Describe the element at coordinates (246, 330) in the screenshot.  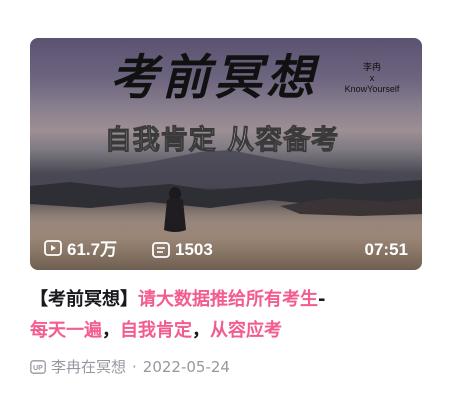
I see `title-highlight-4: 从容应考` at that location.